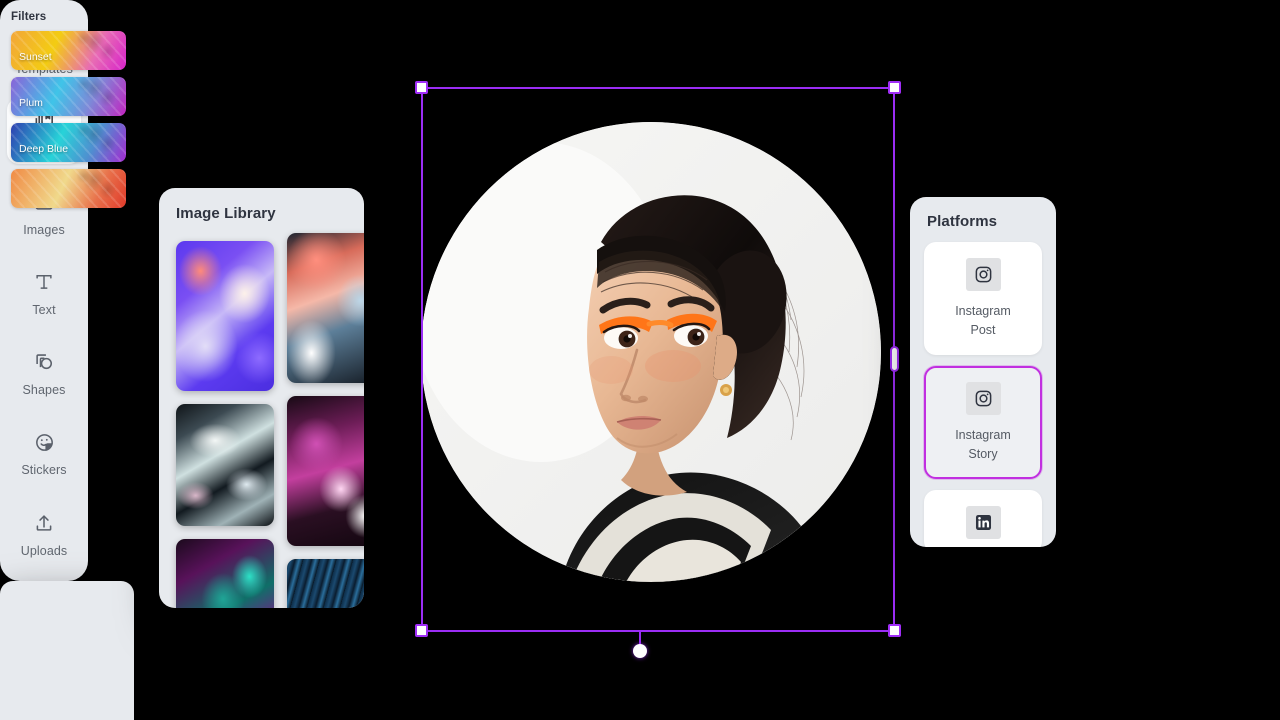 The width and height of the screenshot is (1280, 720). Describe the element at coordinates (983, 445) in the screenshot. I see `platform-label-instagram-story: Instagram Story` at that location.